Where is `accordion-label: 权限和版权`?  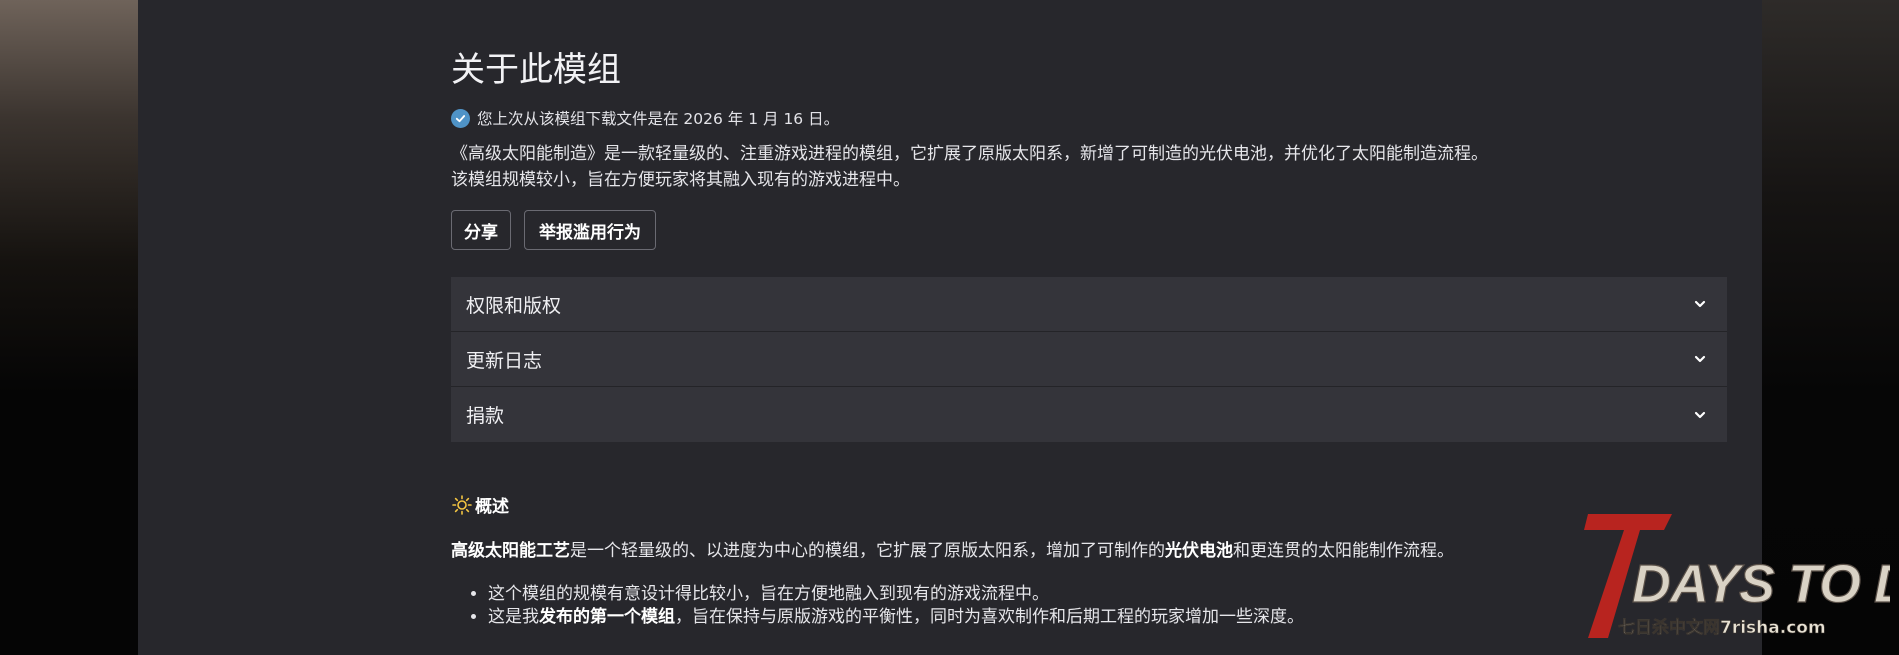
accordion-label: 权限和版权 is located at coordinates (514, 305).